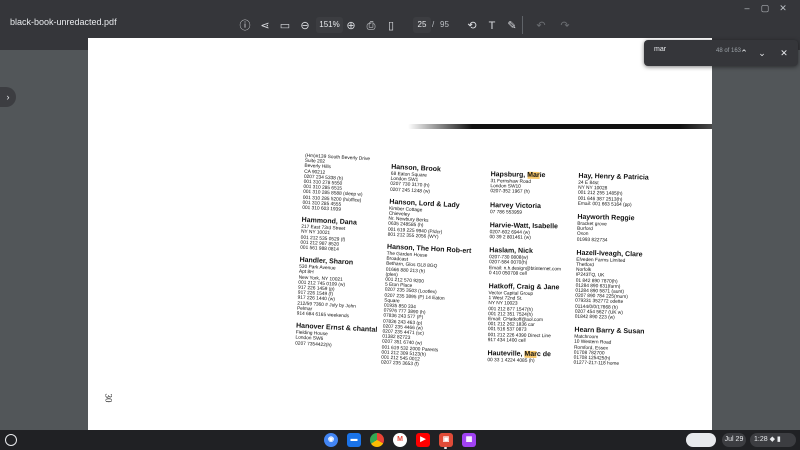 The height and width of the screenshot is (450, 800). What do you see at coordinates (765, 8) in the screenshot?
I see `maximize-icon: ▢` at bounding box center [765, 8].